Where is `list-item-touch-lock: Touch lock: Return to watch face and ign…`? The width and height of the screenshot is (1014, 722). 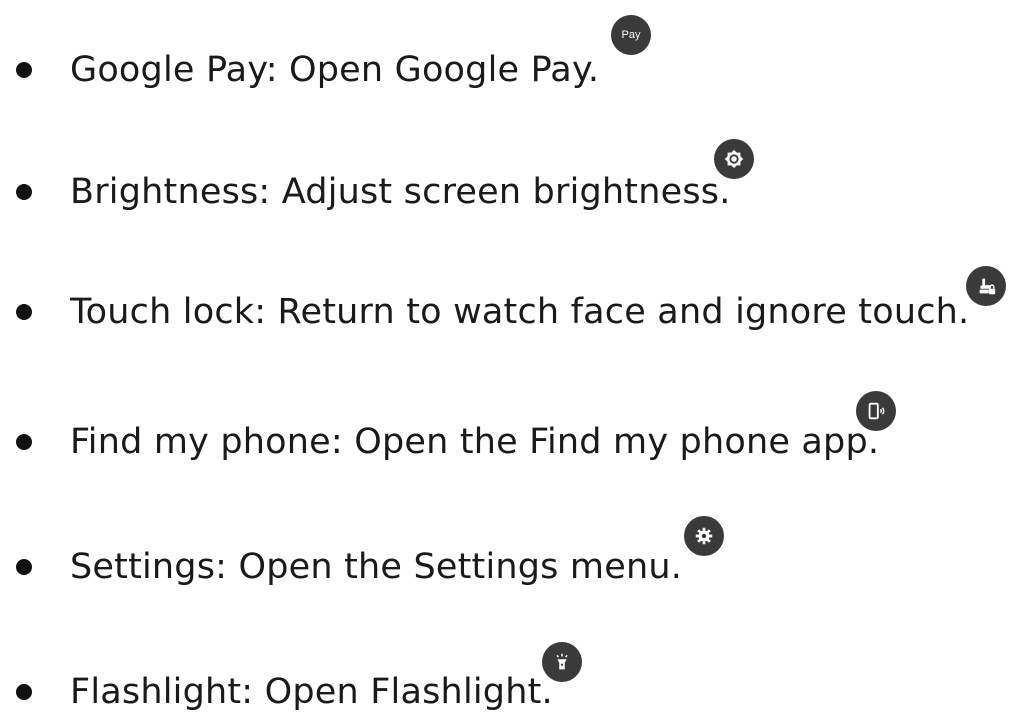 list-item-touch-lock: Touch lock: Return to watch face and ign… is located at coordinates (507, 312).